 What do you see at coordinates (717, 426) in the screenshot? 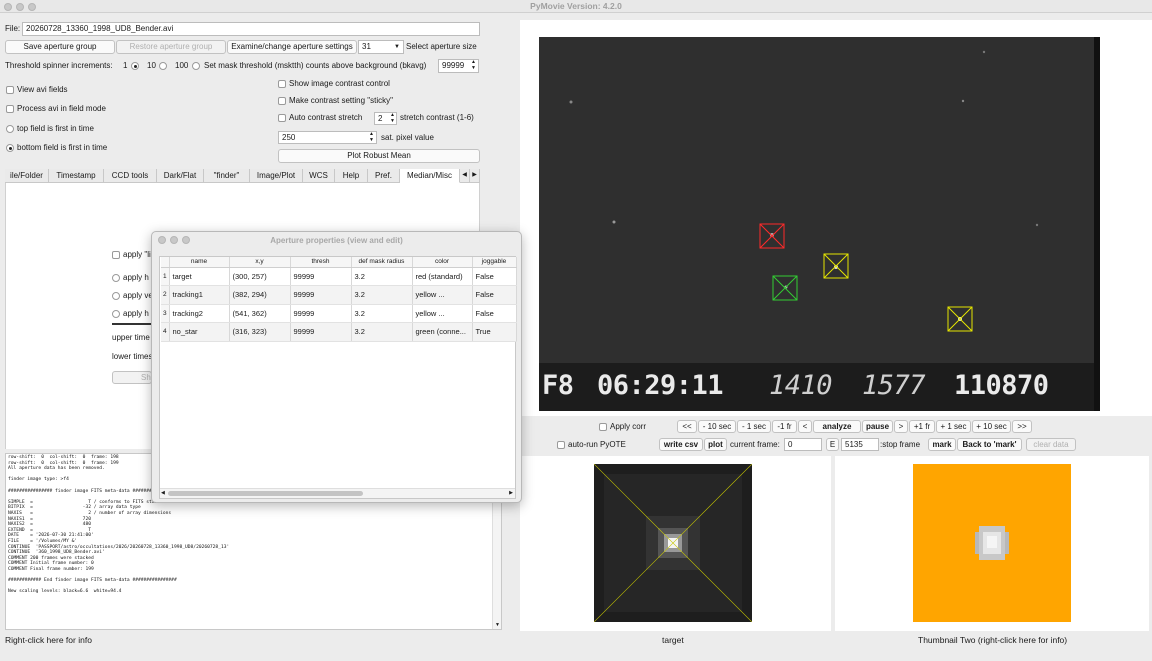
I see `back-10-sec-button: - 10 sec` at bounding box center [717, 426].